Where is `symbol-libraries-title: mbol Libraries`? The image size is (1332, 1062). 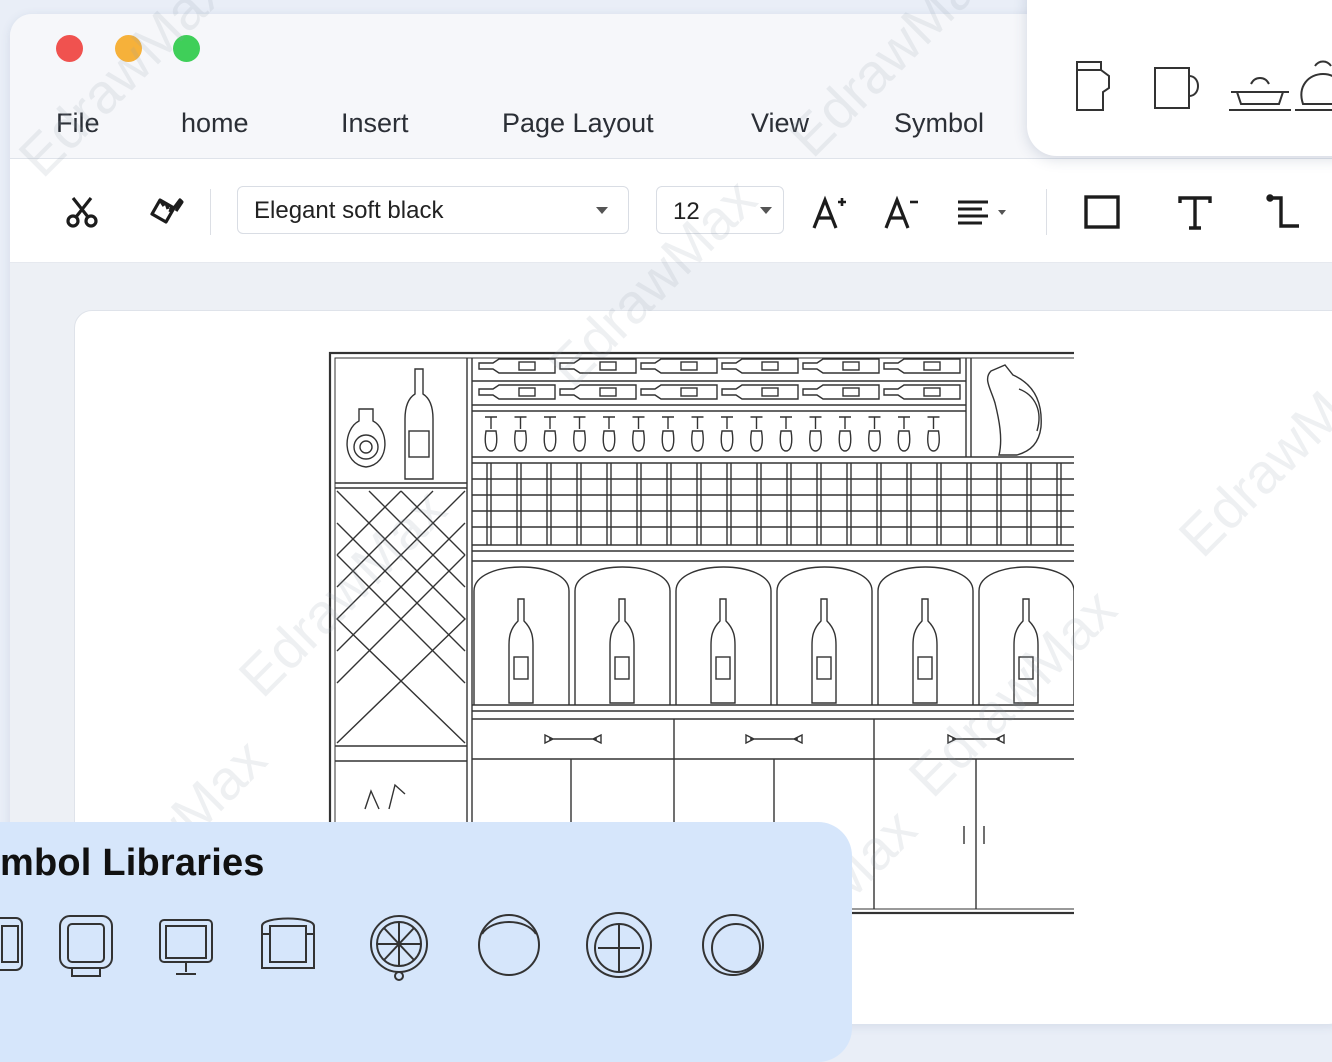 symbol-libraries-title: mbol Libraries is located at coordinates (132, 863).